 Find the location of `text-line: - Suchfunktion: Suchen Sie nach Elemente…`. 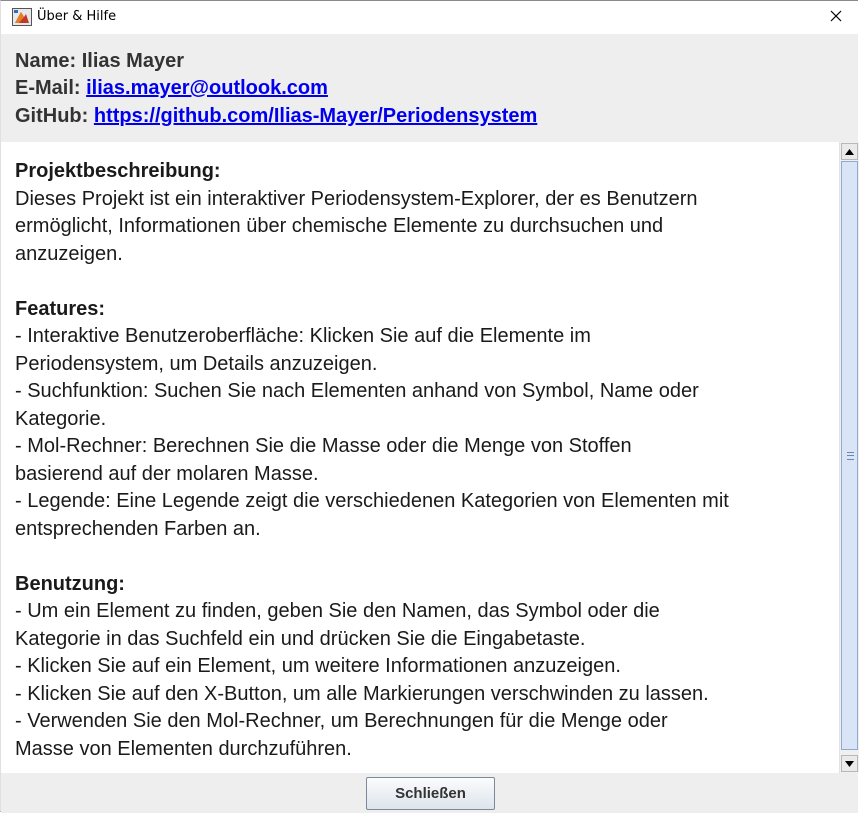

text-line: - Suchfunktion: Suchen Sie nach Elemente… is located at coordinates (357, 391).